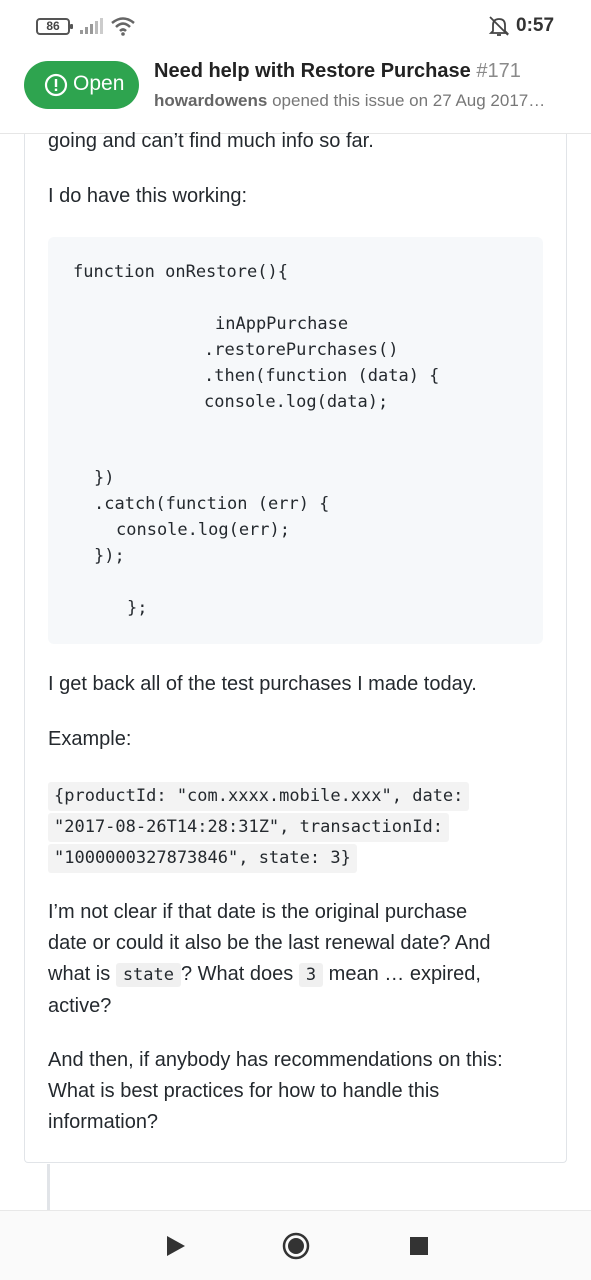 Image resolution: width=591 pixels, height=1280 pixels. What do you see at coordinates (123, 26) in the screenshot?
I see `wifi-icon` at bounding box center [123, 26].